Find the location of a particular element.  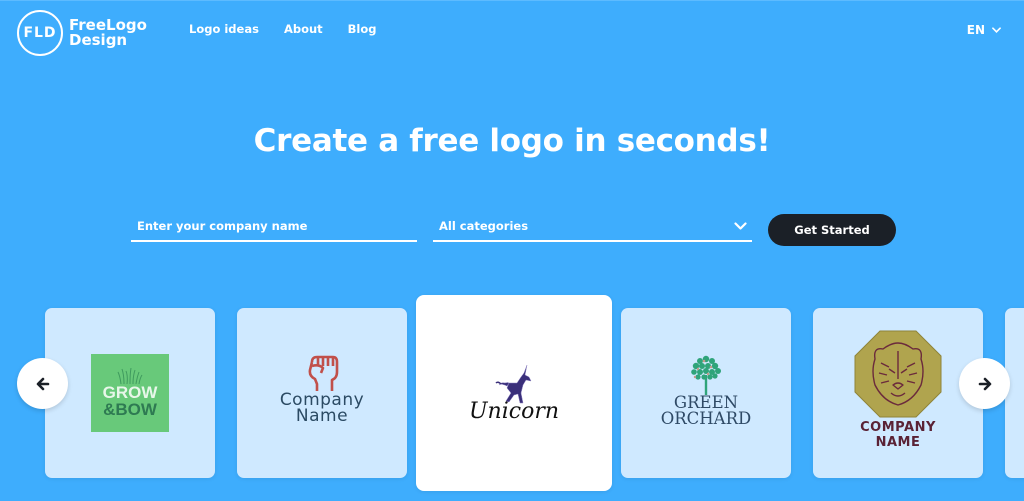

search-form: All categories Get Started is located at coordinates (513, 230).